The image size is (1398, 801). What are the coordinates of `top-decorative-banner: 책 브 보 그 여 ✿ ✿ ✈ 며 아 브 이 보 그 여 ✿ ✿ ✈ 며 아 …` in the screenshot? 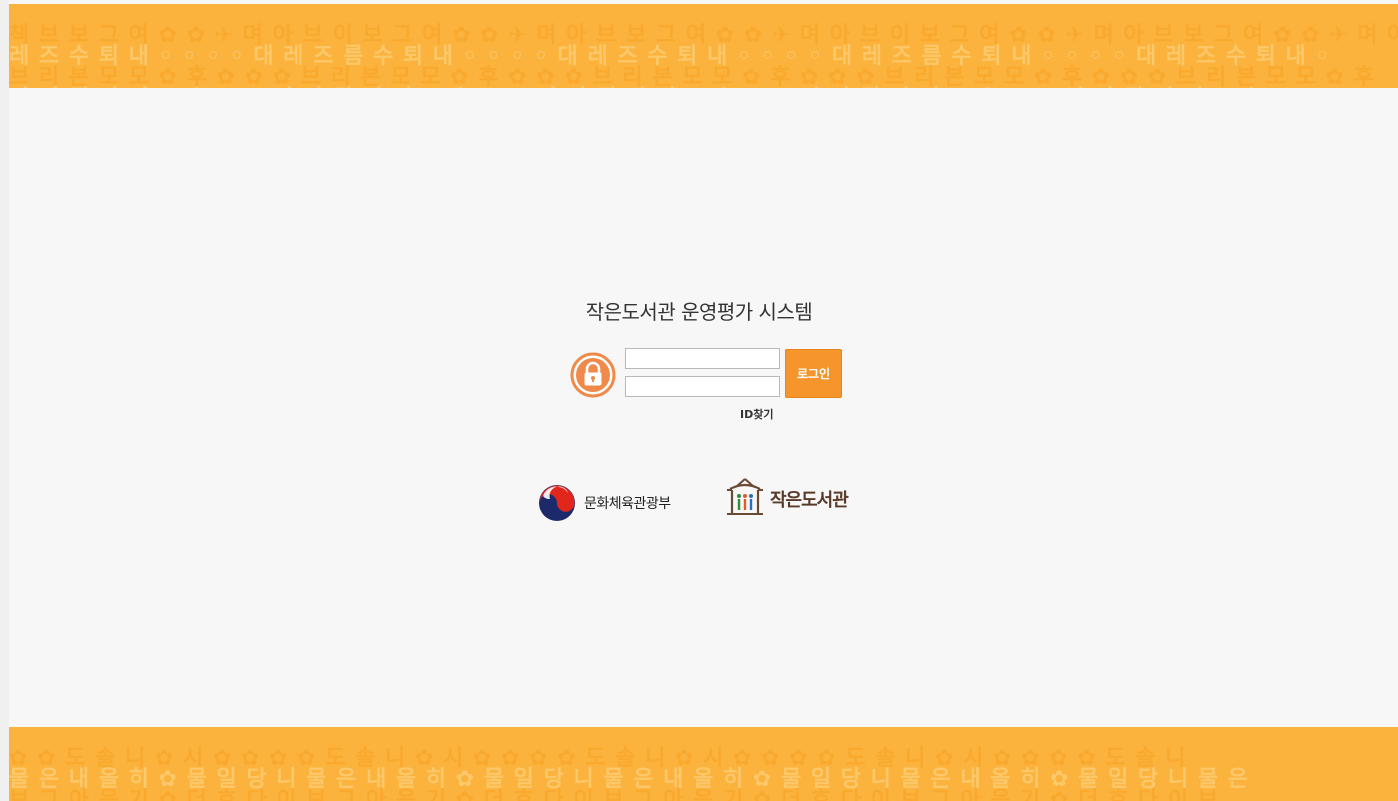 It's located at (703, 46).